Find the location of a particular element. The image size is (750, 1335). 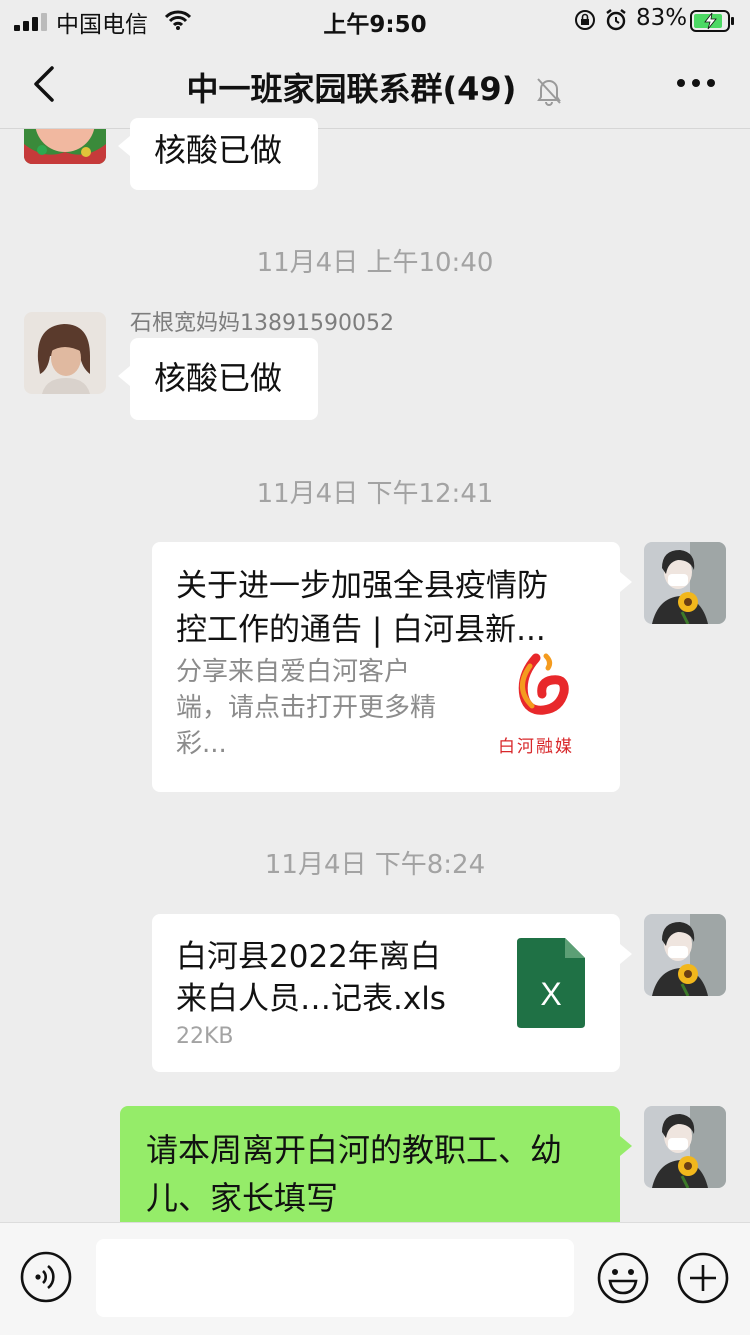

link-thumbnail: 白河融媒 is located at coordinates (545, 707).